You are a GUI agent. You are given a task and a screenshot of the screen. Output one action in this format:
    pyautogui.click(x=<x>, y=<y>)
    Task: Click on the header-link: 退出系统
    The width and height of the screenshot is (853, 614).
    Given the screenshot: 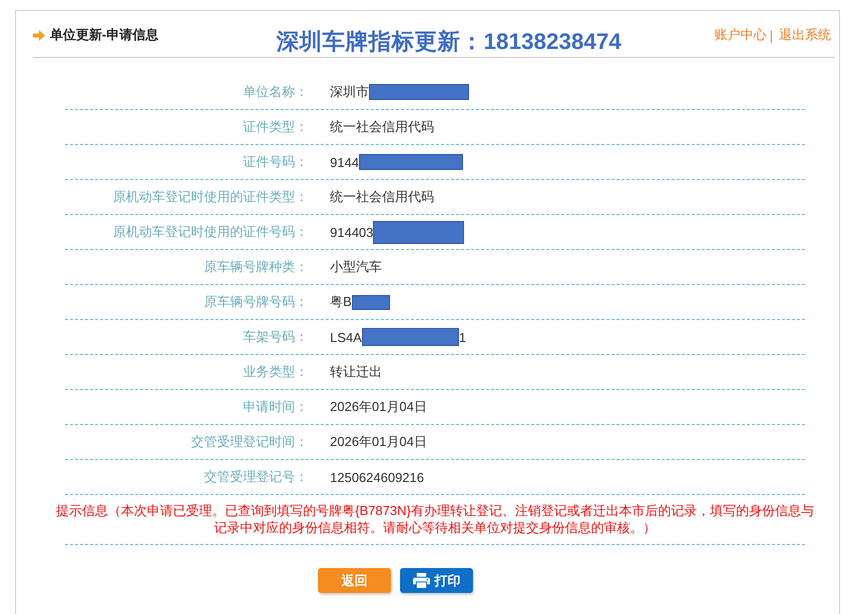 What is the action you would take?
    pyautogui.click(x=805, y=35)
    